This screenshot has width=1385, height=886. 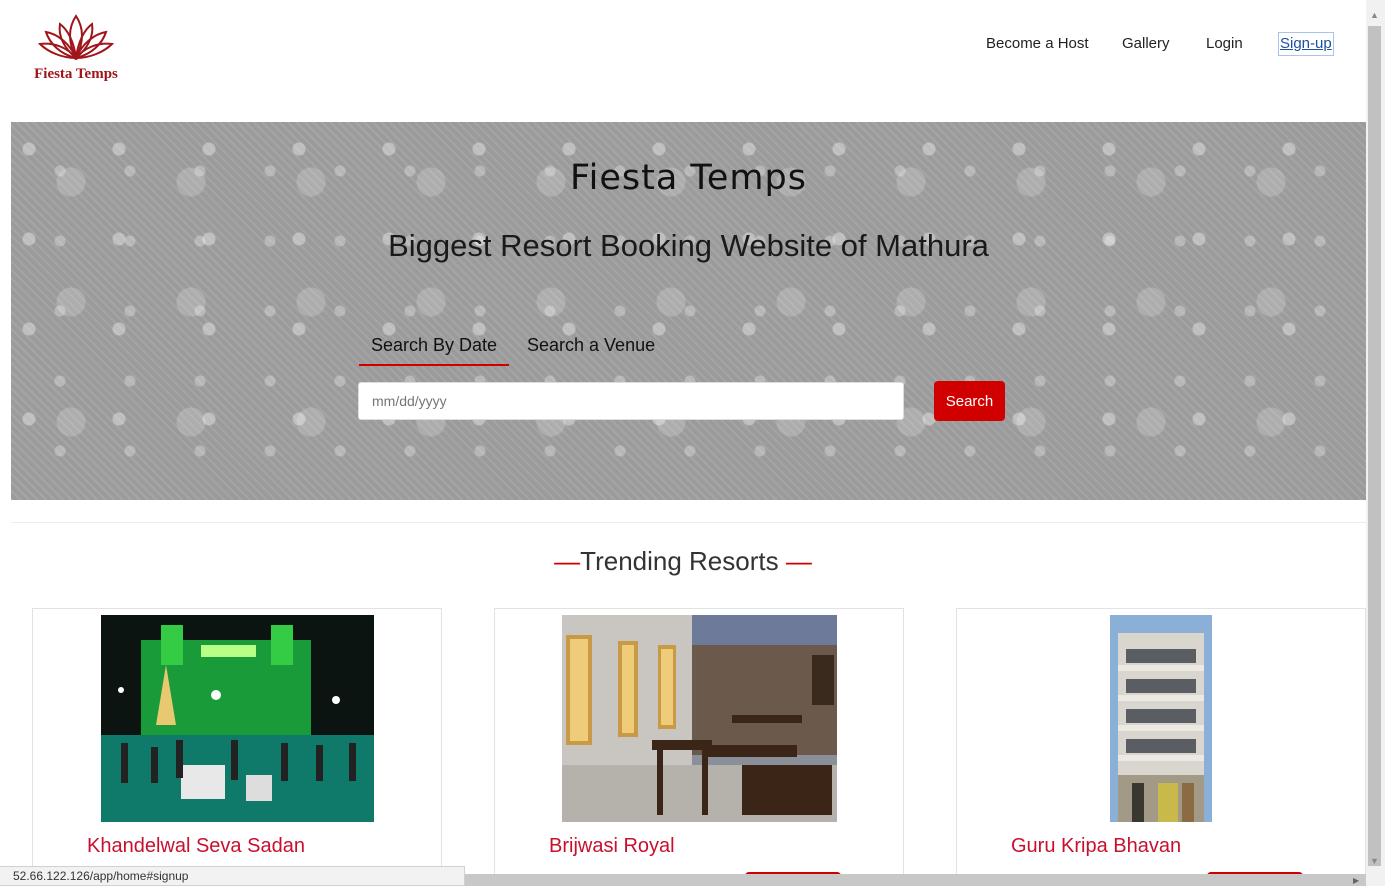 What do you see at coordinates (915, 880) in the screenshot?
I see `horizontal-scrollbar` at bounding box center [915, 880].